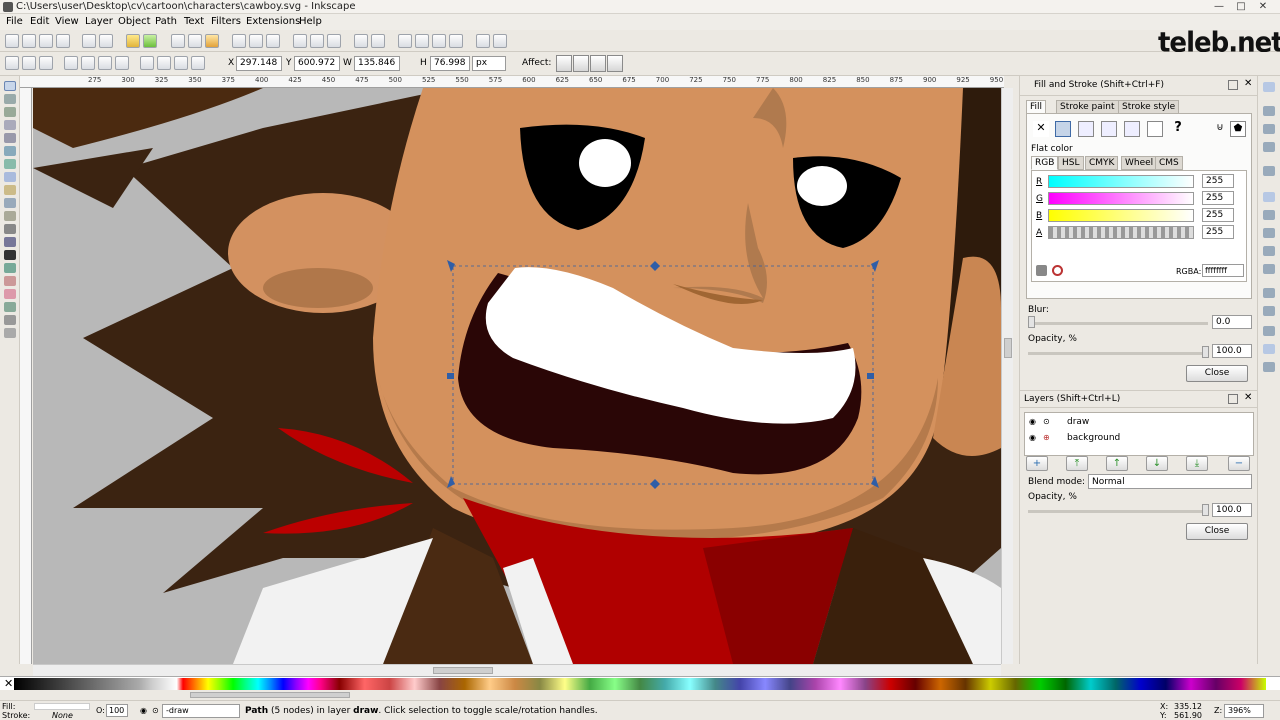 This screenshot has height=720, width=1280. I want to click on fill-indicator-swatch, so click(62, 706).